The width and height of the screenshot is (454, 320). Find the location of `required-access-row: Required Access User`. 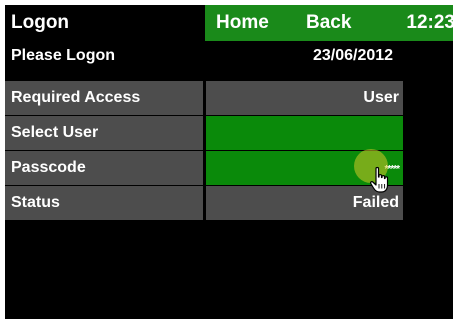

required-access-row: Required Access User is located at coordinates (229, 98).